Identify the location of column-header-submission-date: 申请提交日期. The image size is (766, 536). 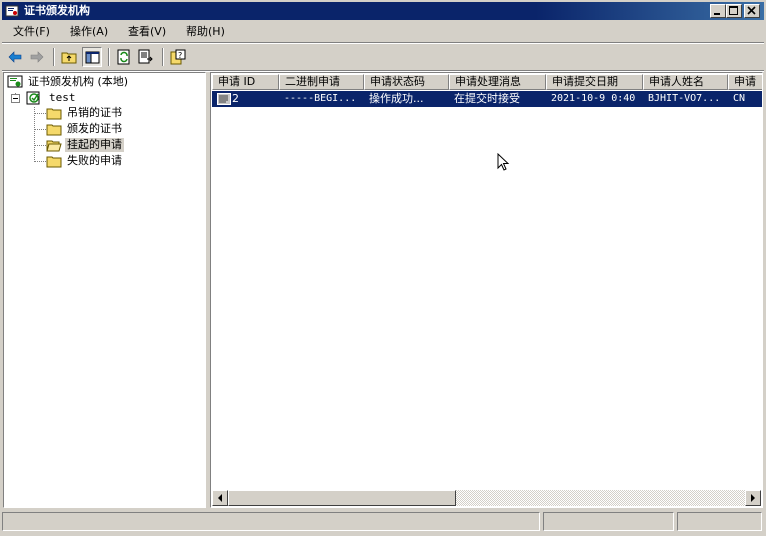
(594, 82).